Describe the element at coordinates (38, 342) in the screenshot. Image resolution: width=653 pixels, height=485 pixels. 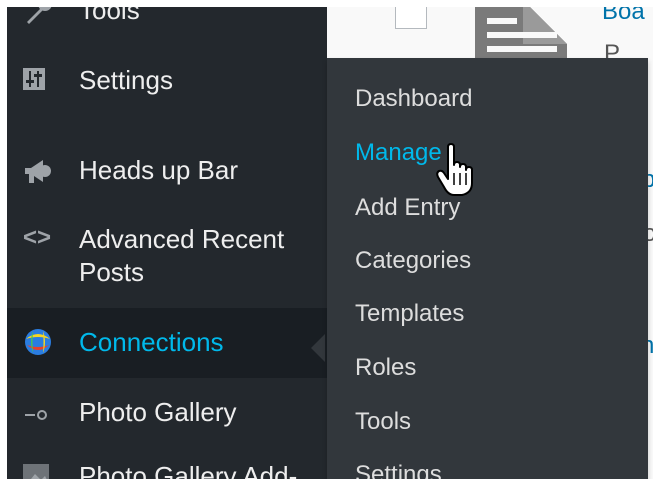
I see `connections-logo-icon` at that location.